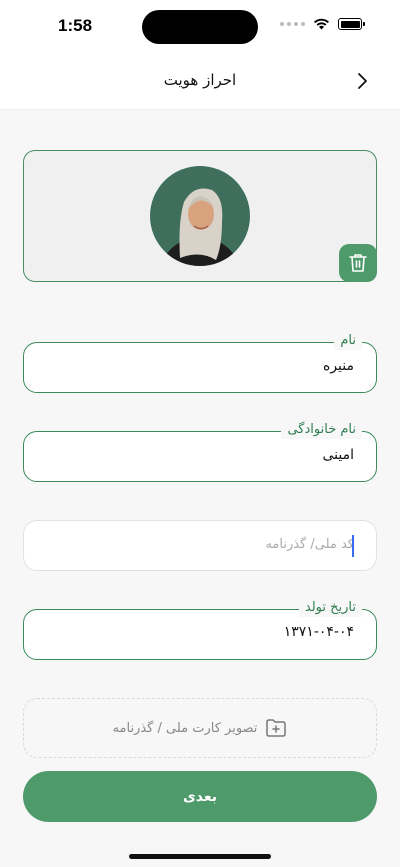  Describe the element at coordinates (200, 451) in the screenshot. I see `last-name-field: نام خانوادگی امینی` at that location.